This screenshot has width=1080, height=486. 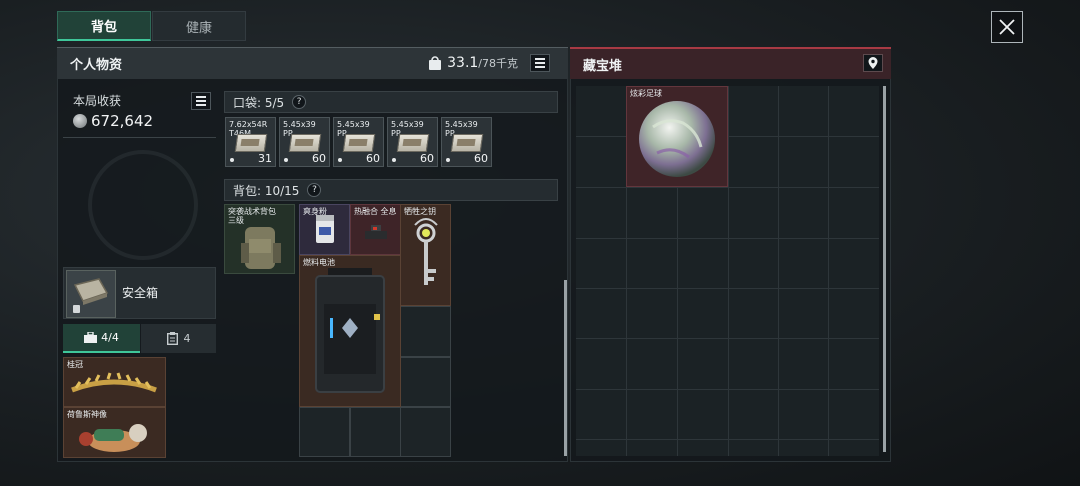 I want to click on earnings-box: 本局收获 672,642, so click(x=139, y=112).